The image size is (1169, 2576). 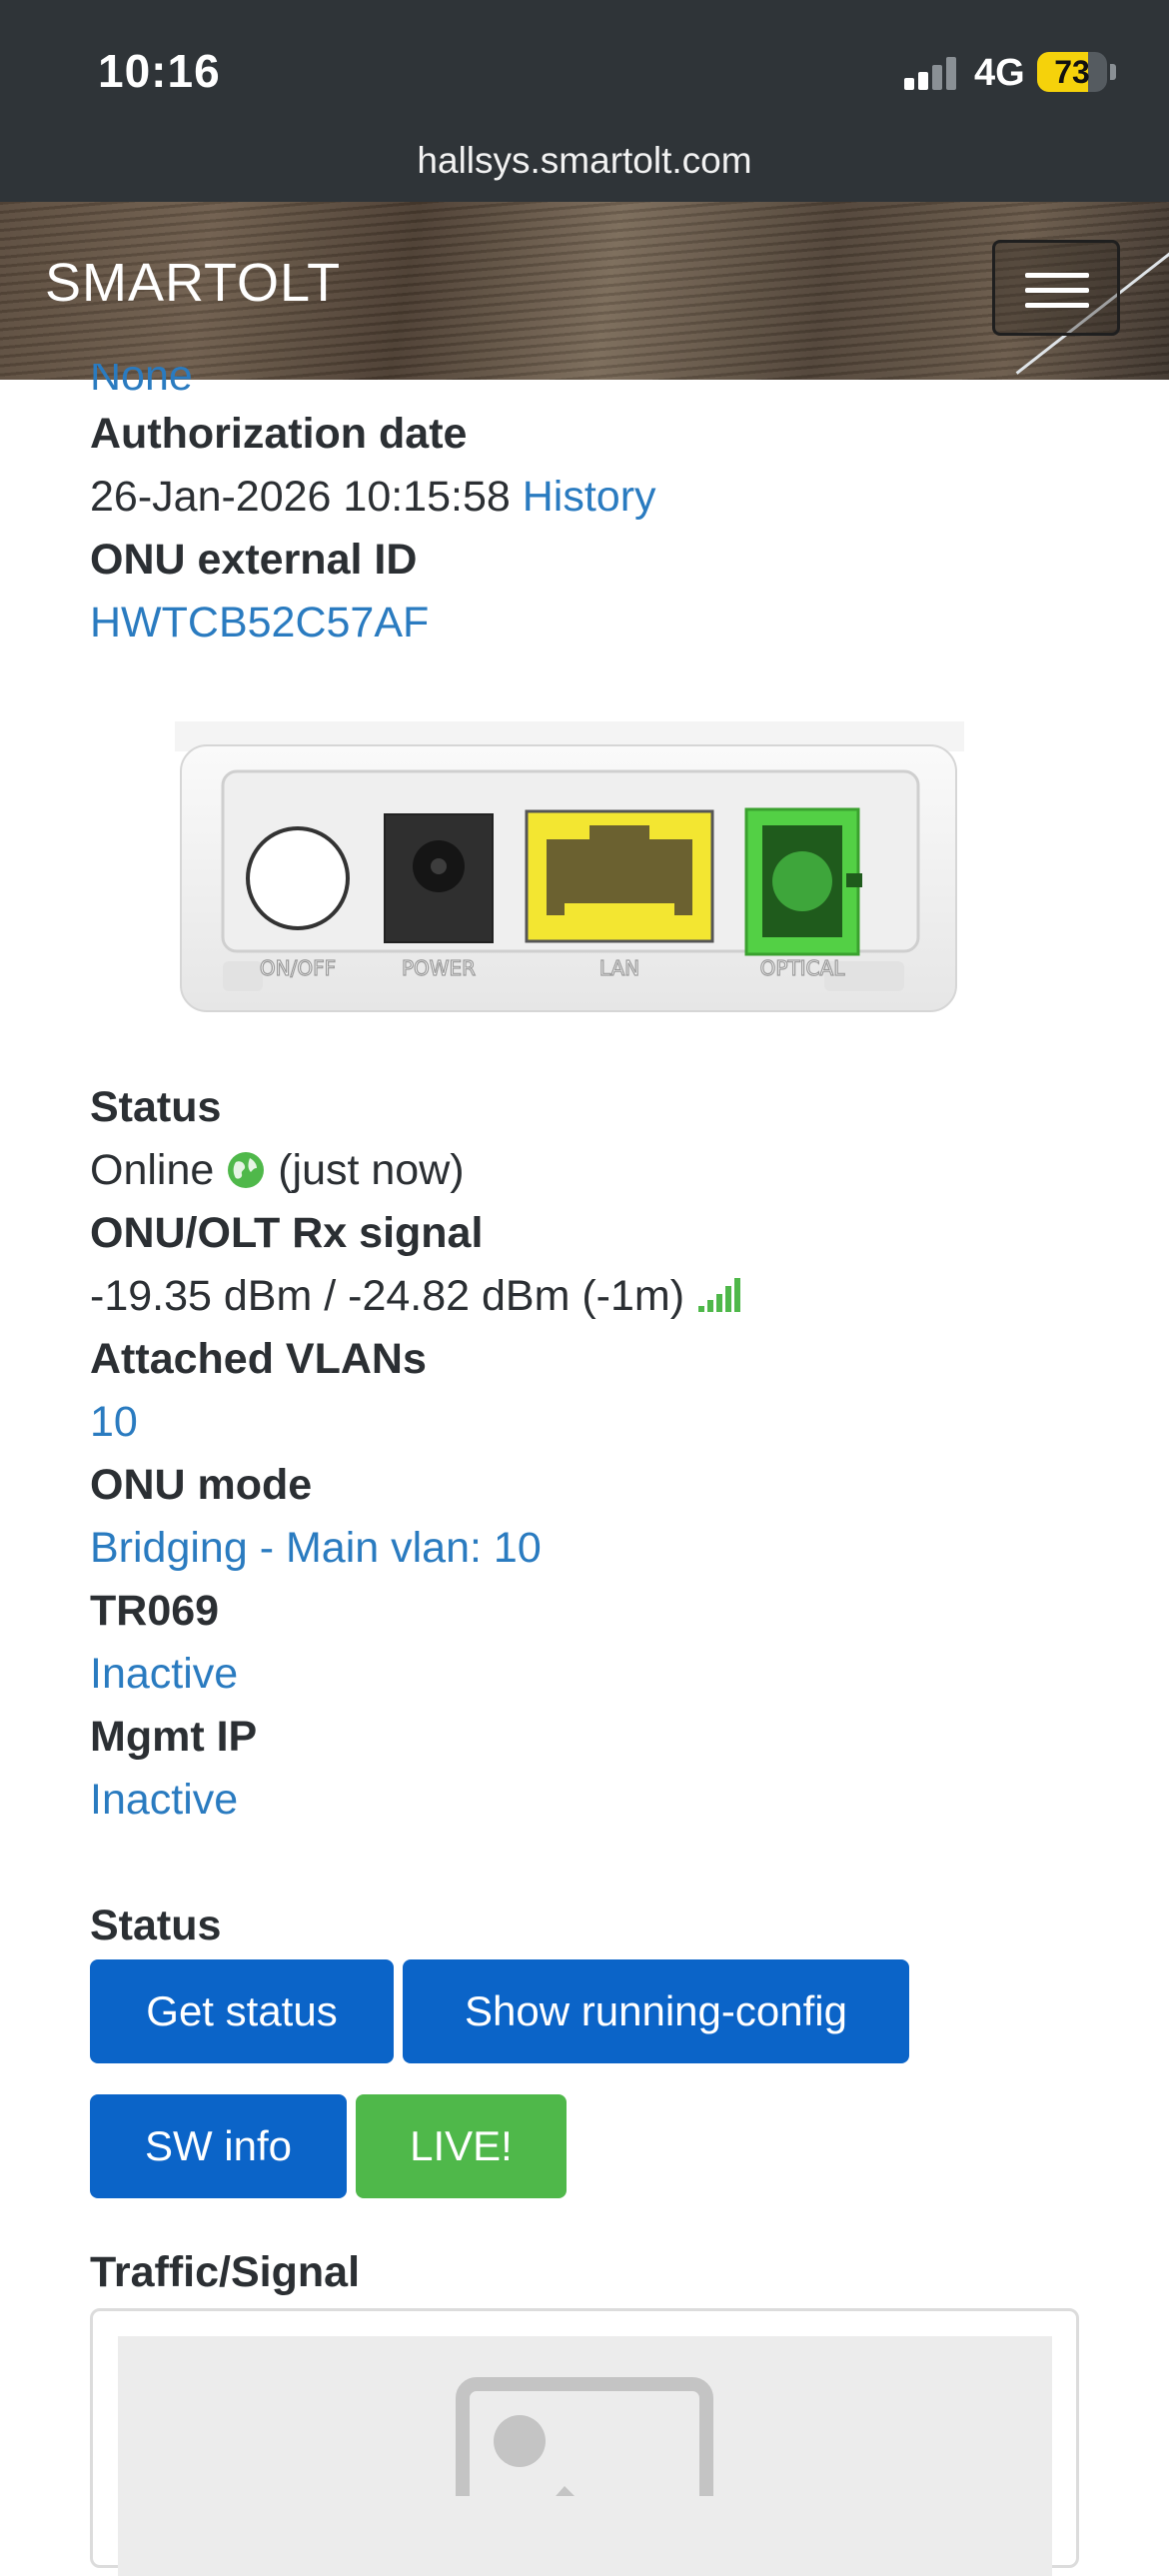 I want to click on status-row: Online (just now), so click(x=277, y=1170).